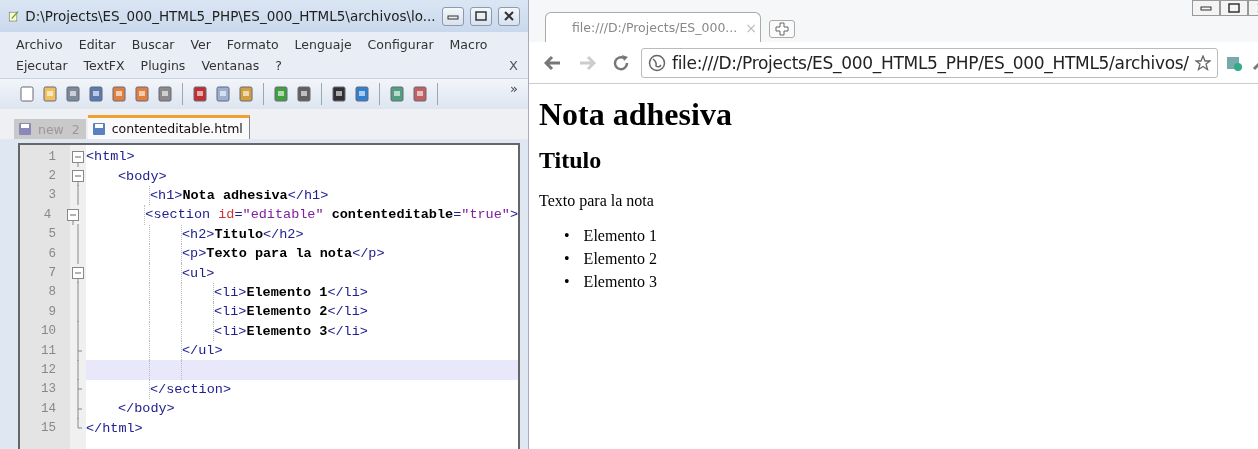 The height and width of the screenshot is (449, 1258). What do you see at coordinates (151, 44) in the screenshot?
I see `menu-item: Buscar` at bounding box center [151, 44].